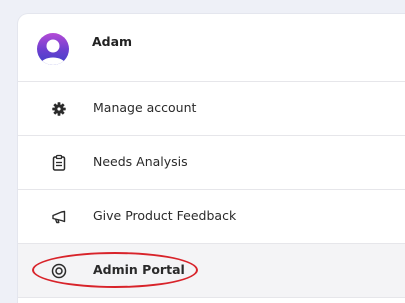 The image size is (405, 303). Describe the element at coordinates (53, 52) in the screenshot. I see `user-avatar-icon` at that location.